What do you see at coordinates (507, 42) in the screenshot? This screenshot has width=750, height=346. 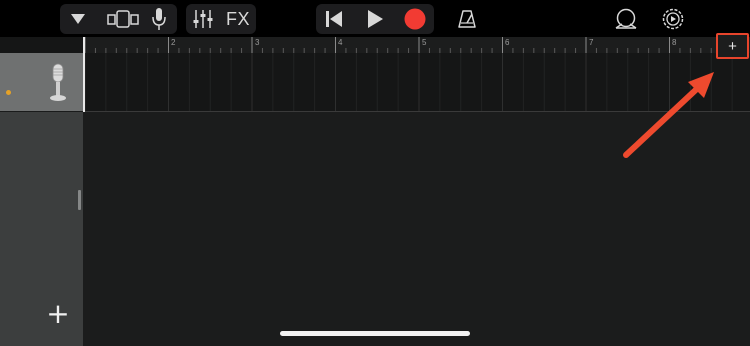 I see `bar-number: 6` at bounding box center [507, 42].